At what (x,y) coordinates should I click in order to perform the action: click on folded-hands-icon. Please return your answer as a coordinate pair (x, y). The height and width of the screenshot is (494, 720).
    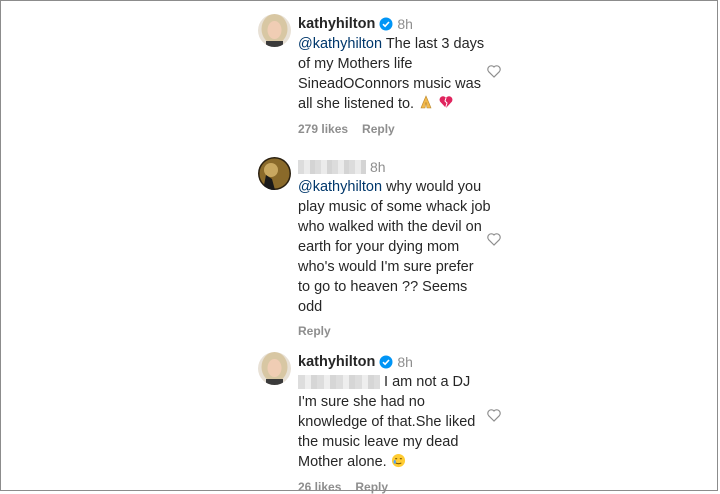
    Looking at the image, I should click on (426, 102).